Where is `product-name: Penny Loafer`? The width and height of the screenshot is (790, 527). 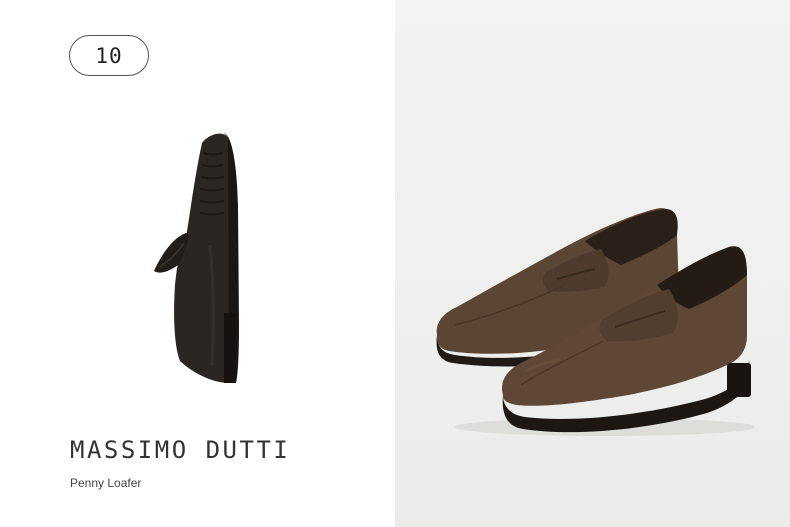 product-name: Penny Loafer is located at coordinates (106, 483).